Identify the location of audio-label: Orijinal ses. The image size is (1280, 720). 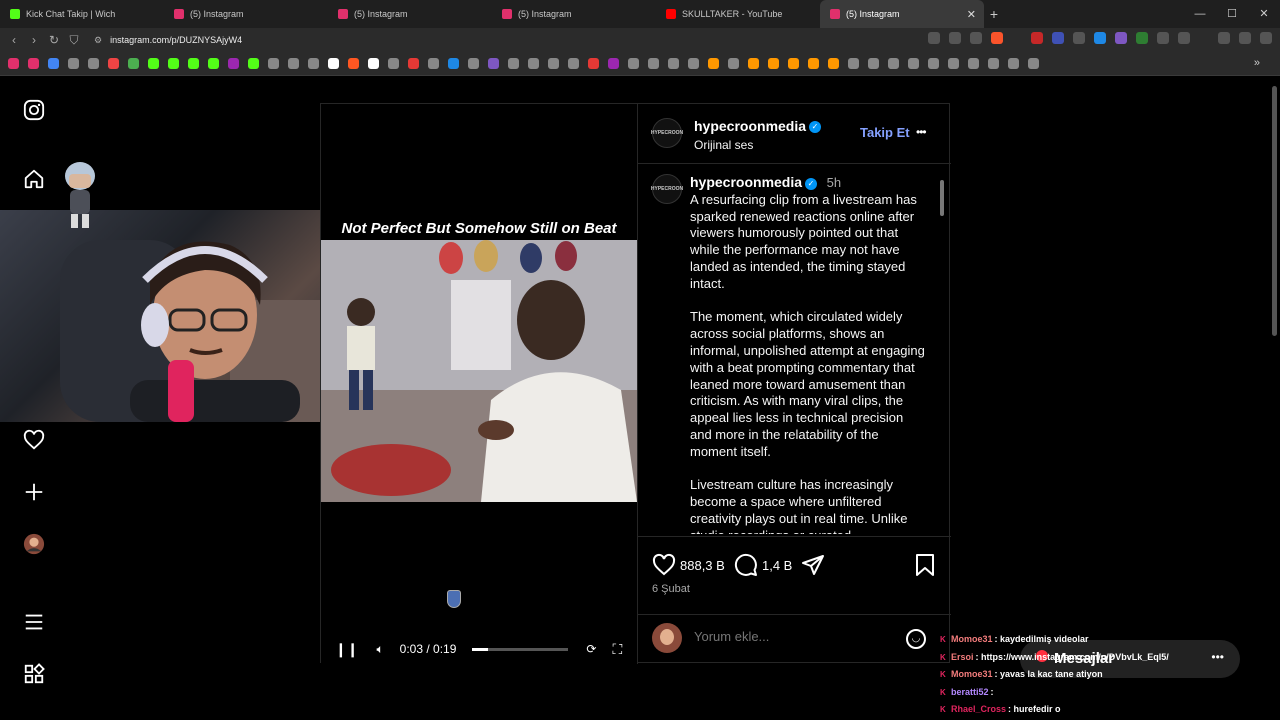
(757, 145).